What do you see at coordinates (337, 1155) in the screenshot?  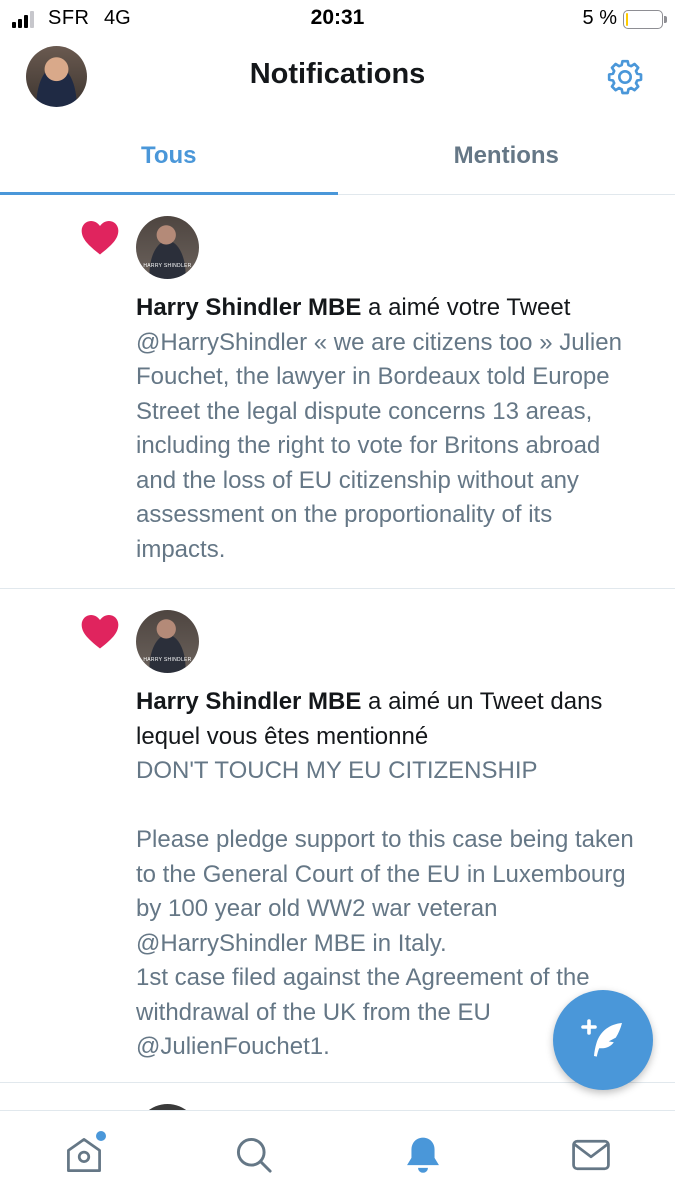 I see `bottom-navigation` at bounding box center [337, 1155].